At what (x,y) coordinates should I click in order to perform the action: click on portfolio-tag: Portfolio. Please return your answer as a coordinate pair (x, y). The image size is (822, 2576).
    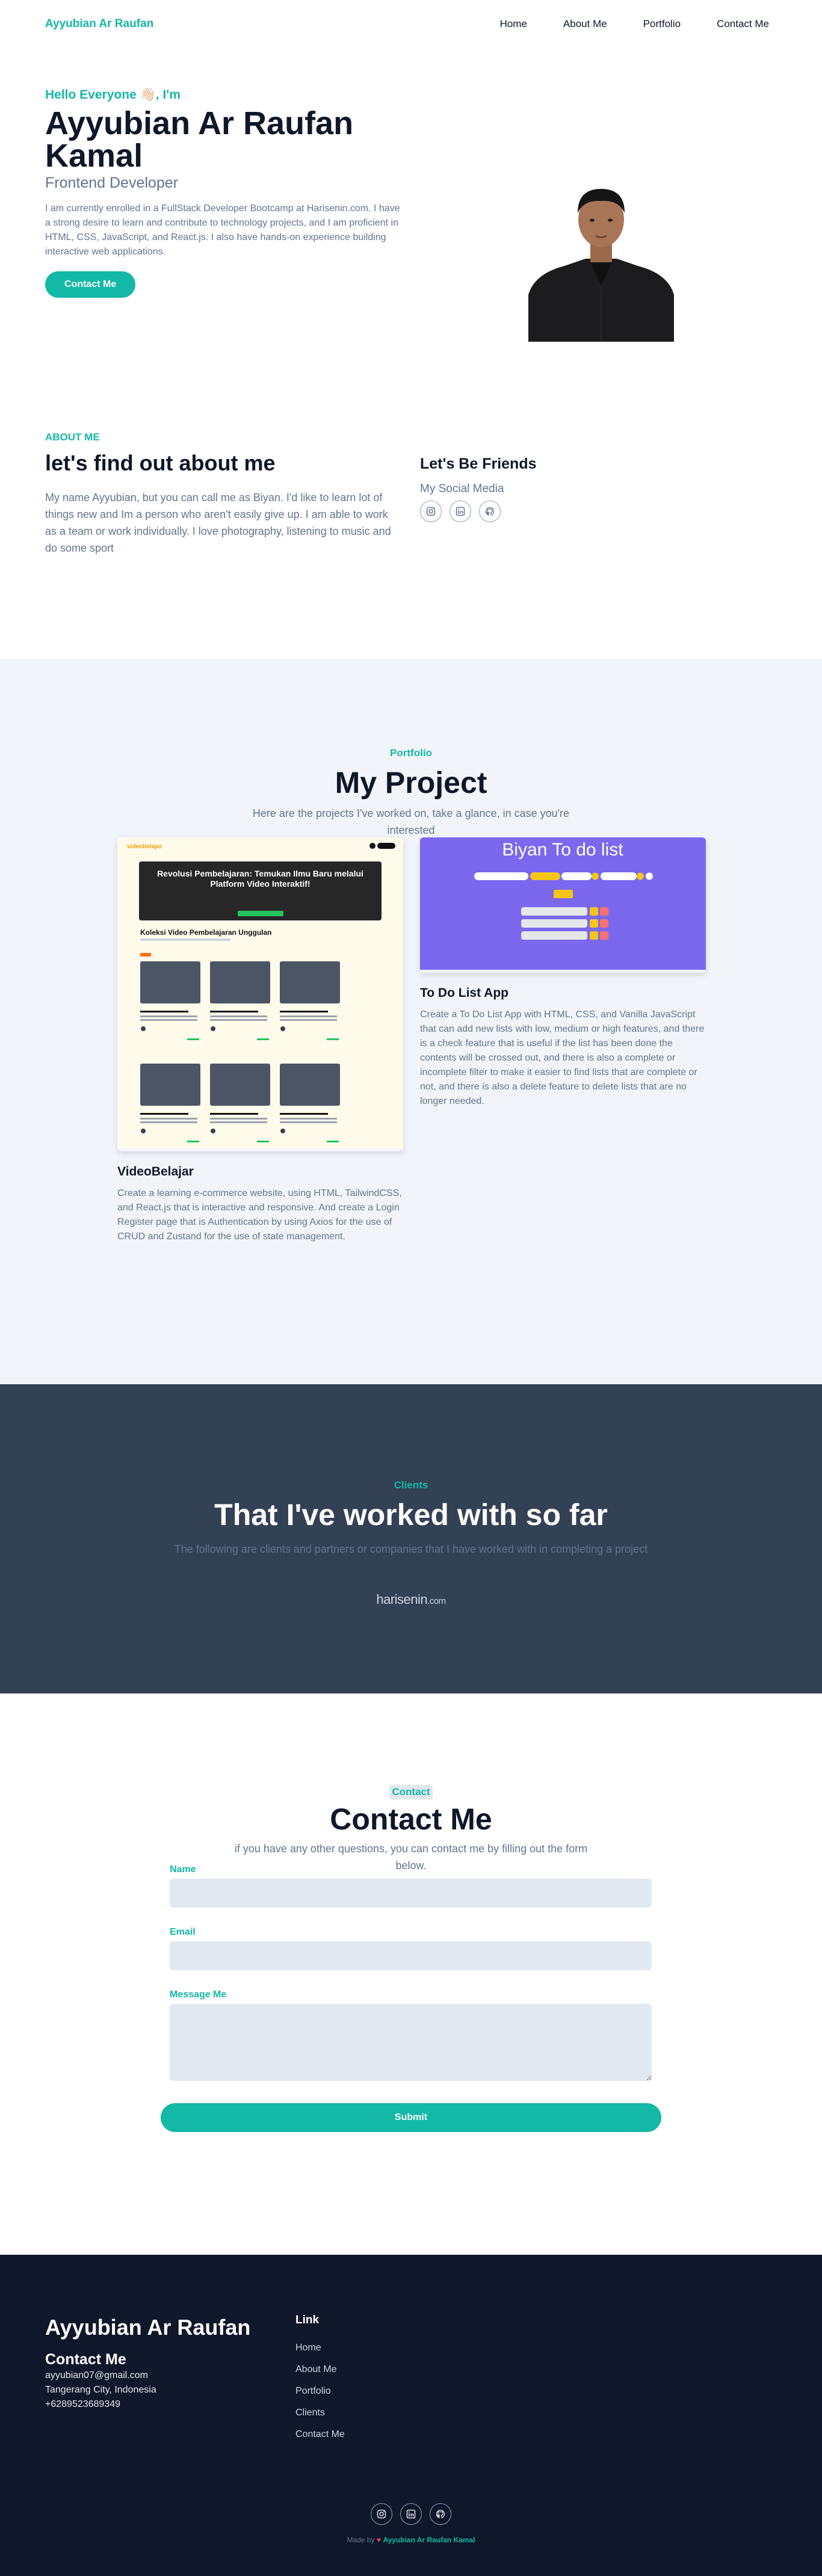
    Looking at the image, I should click on (411, 753).